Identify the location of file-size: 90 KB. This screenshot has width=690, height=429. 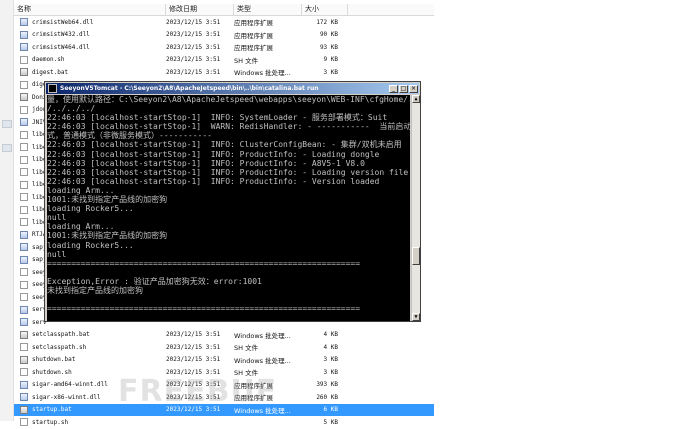
(328, 35).